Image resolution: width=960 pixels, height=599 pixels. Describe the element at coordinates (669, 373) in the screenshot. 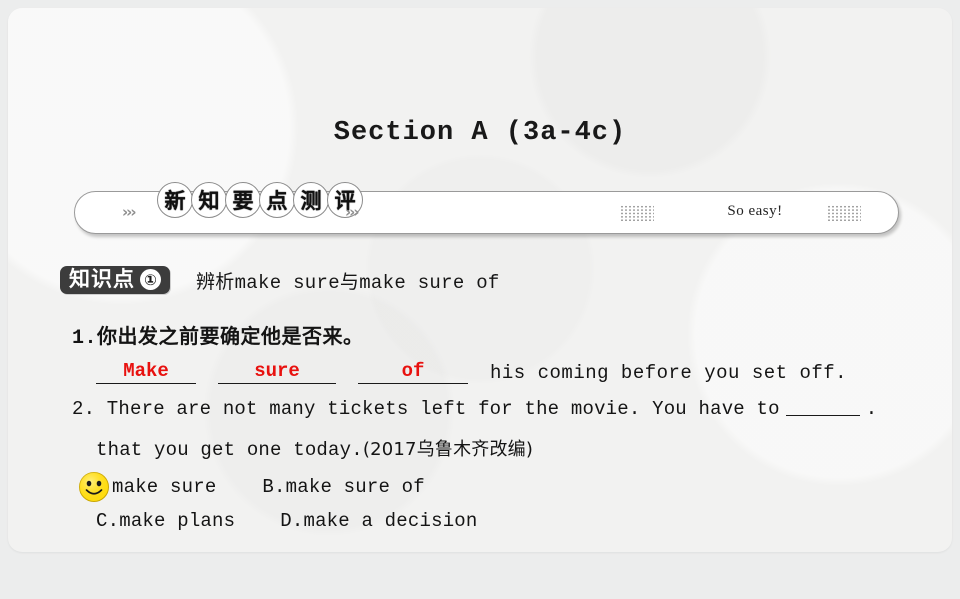

I see `question-1-tail-text: his coming before you set off.` at that location.